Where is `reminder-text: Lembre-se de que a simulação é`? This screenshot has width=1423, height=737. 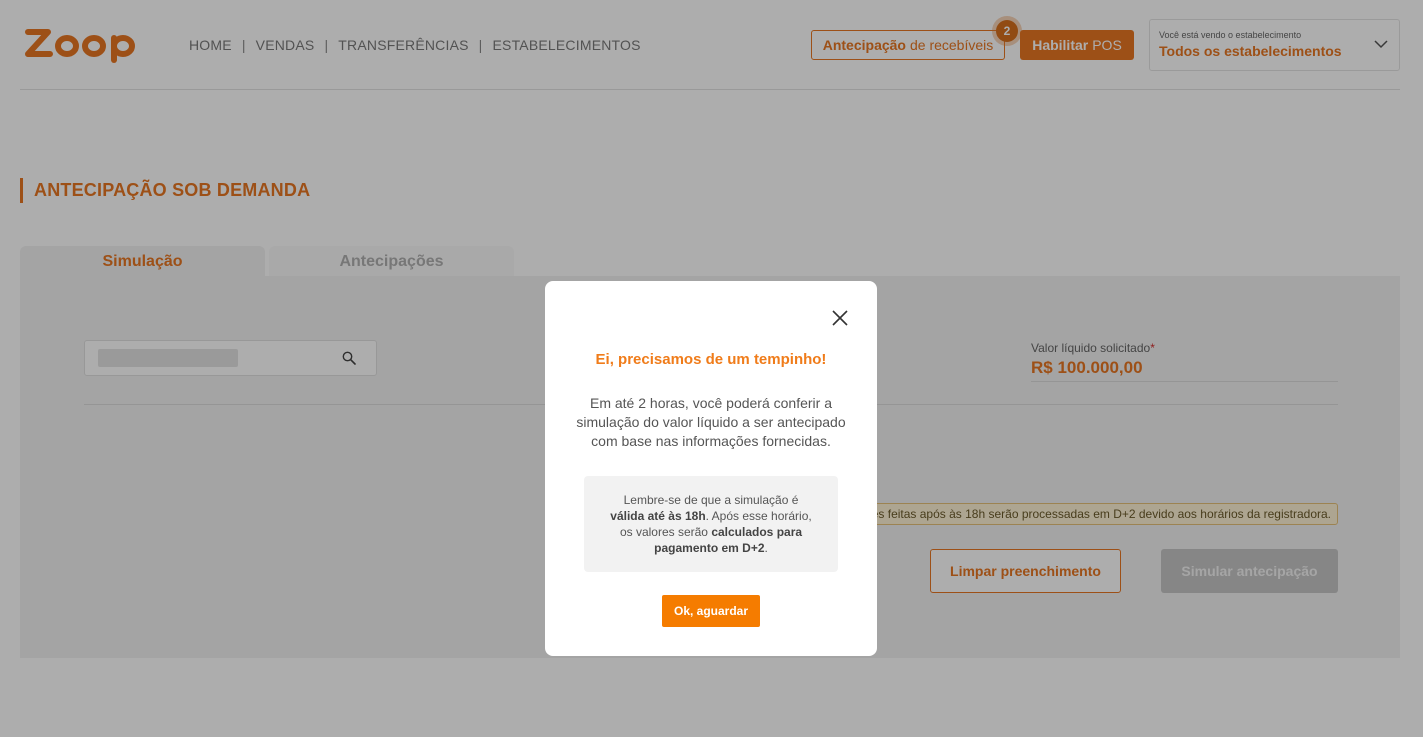 reminder-text: Lembre-se de que a simulação é is located at coordinates (711, 500).